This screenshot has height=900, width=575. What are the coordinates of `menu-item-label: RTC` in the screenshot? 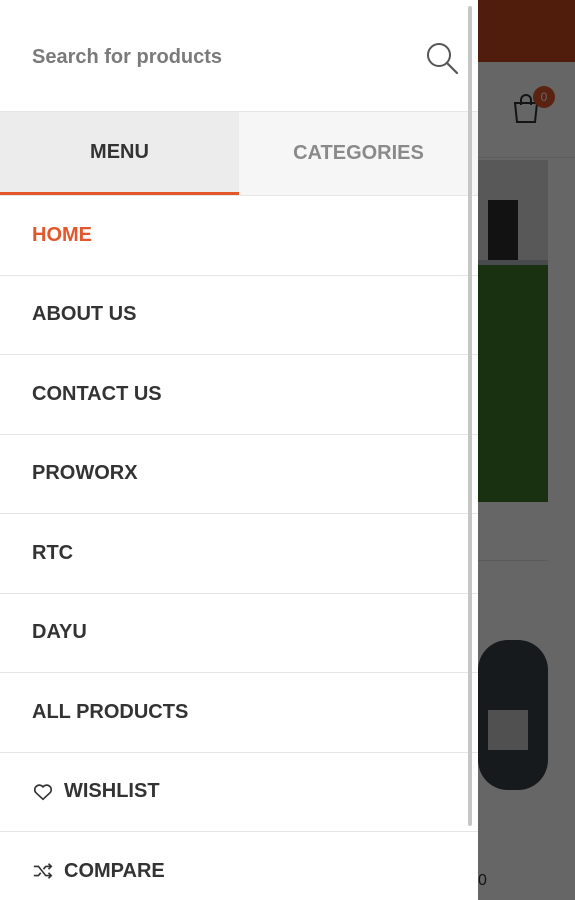 It's located at (53, 552).